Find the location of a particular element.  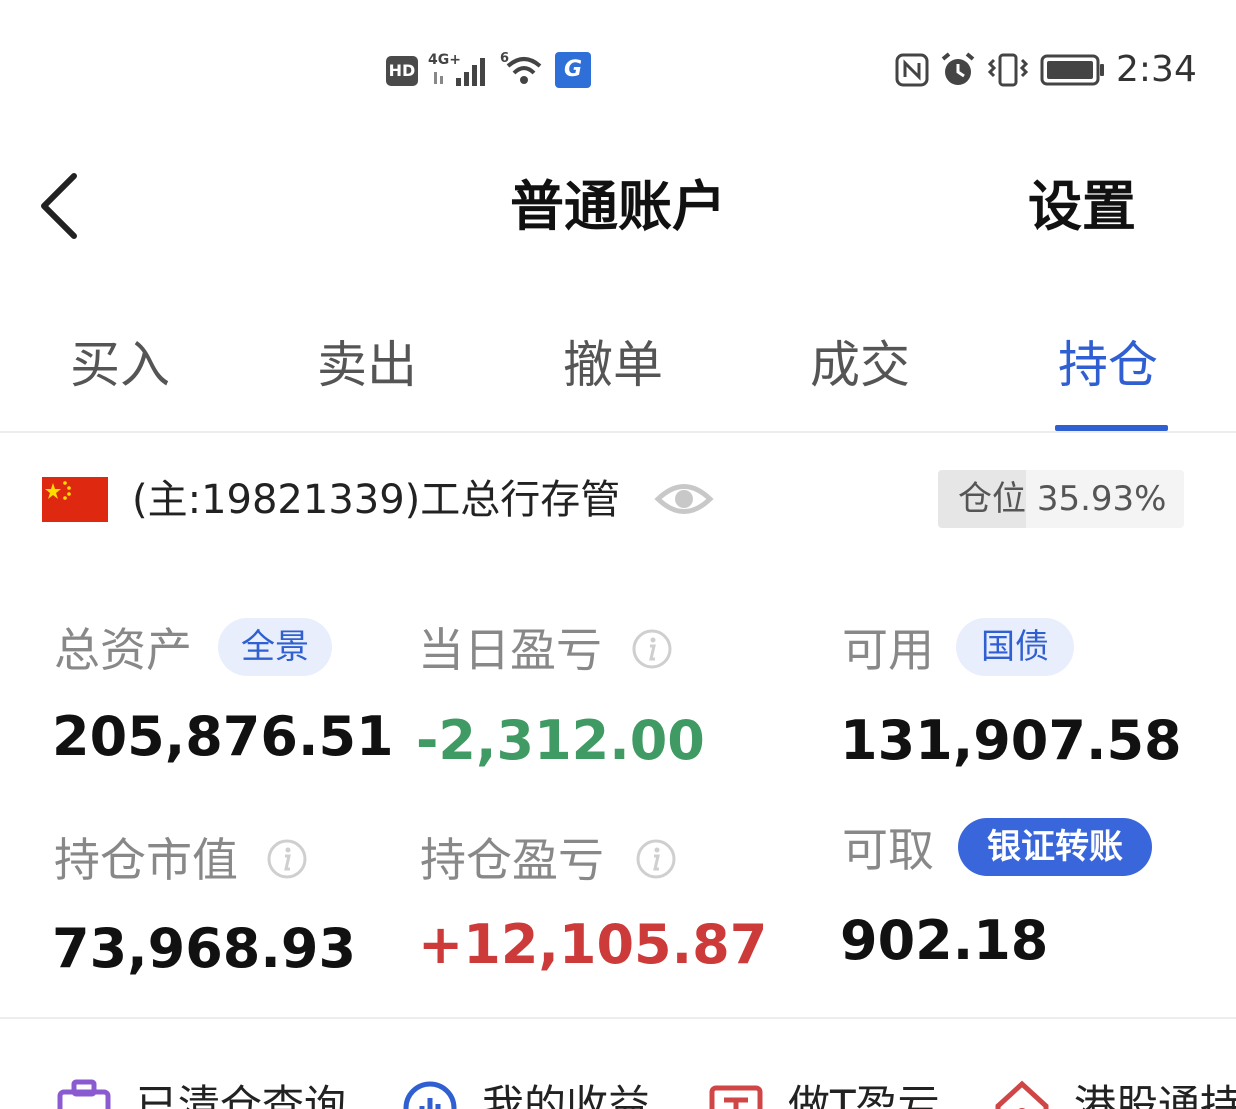

wifi-icon: 6 is located at coordinates (521, 67).